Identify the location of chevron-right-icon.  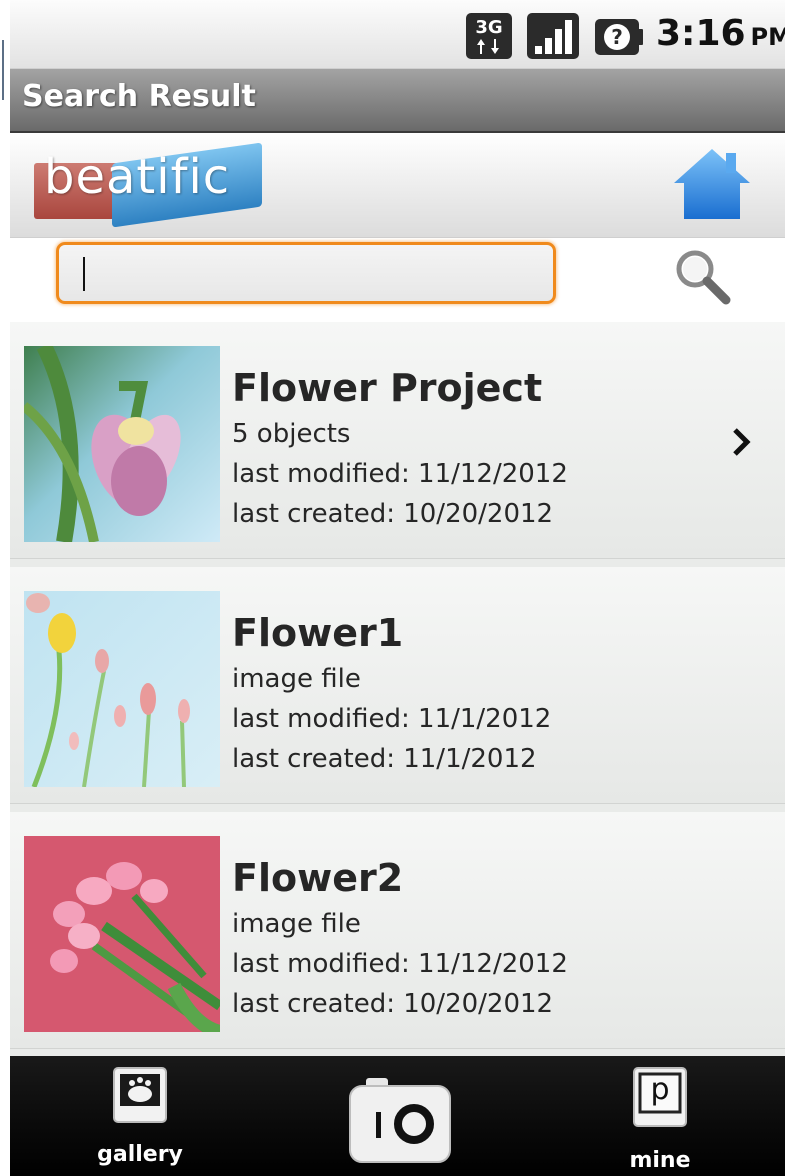
(742, 442).